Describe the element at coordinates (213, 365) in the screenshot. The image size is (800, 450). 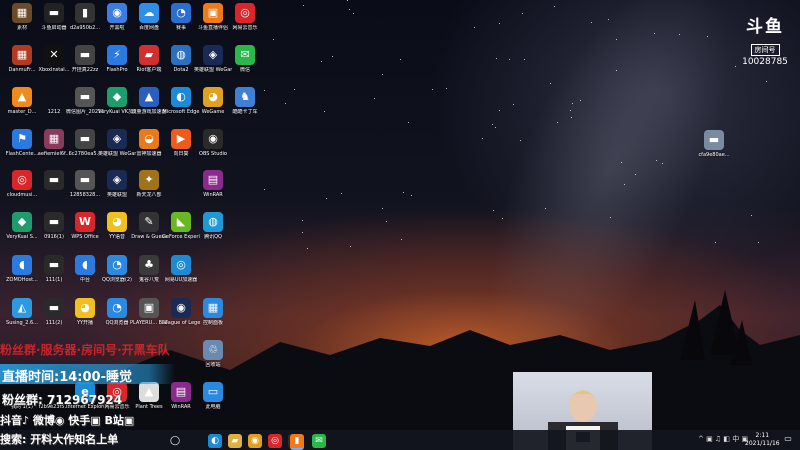
I see `desktop-icon-label: 回收站` at that location.